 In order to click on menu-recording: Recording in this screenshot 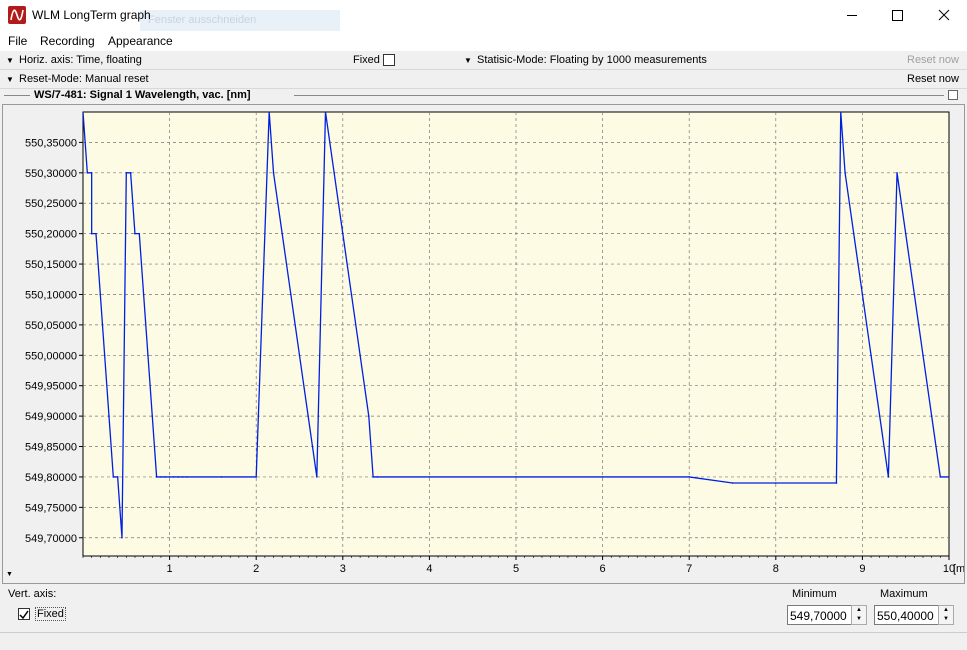, I will do `click(67, 41)`.